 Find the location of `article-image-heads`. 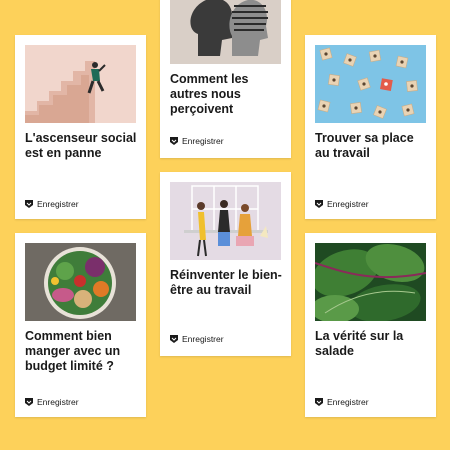

article-image-heads is located at coordinates (225, 32).